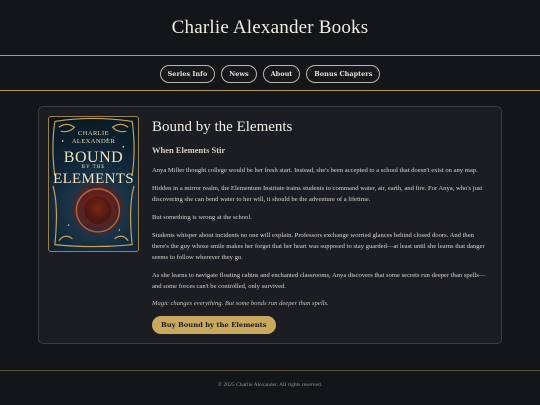 The height and width of the screenshot is (405, 540). I want to click on nav-bonus-chapters: Bonus Chapters, so click(343, 74).